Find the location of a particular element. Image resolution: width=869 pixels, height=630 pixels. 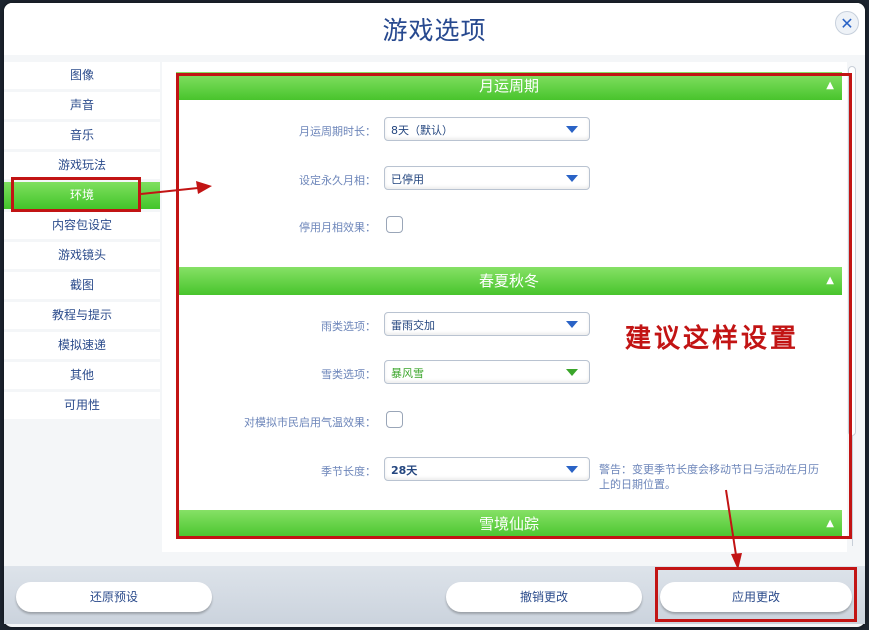

arrow-line-to-settings is located at coordinates (169, 191).